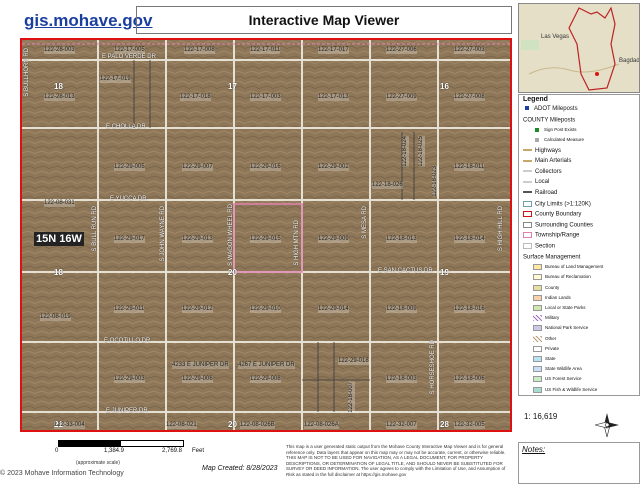  I want to click on parcel-label: 122-08-026A, so click(321, 425).